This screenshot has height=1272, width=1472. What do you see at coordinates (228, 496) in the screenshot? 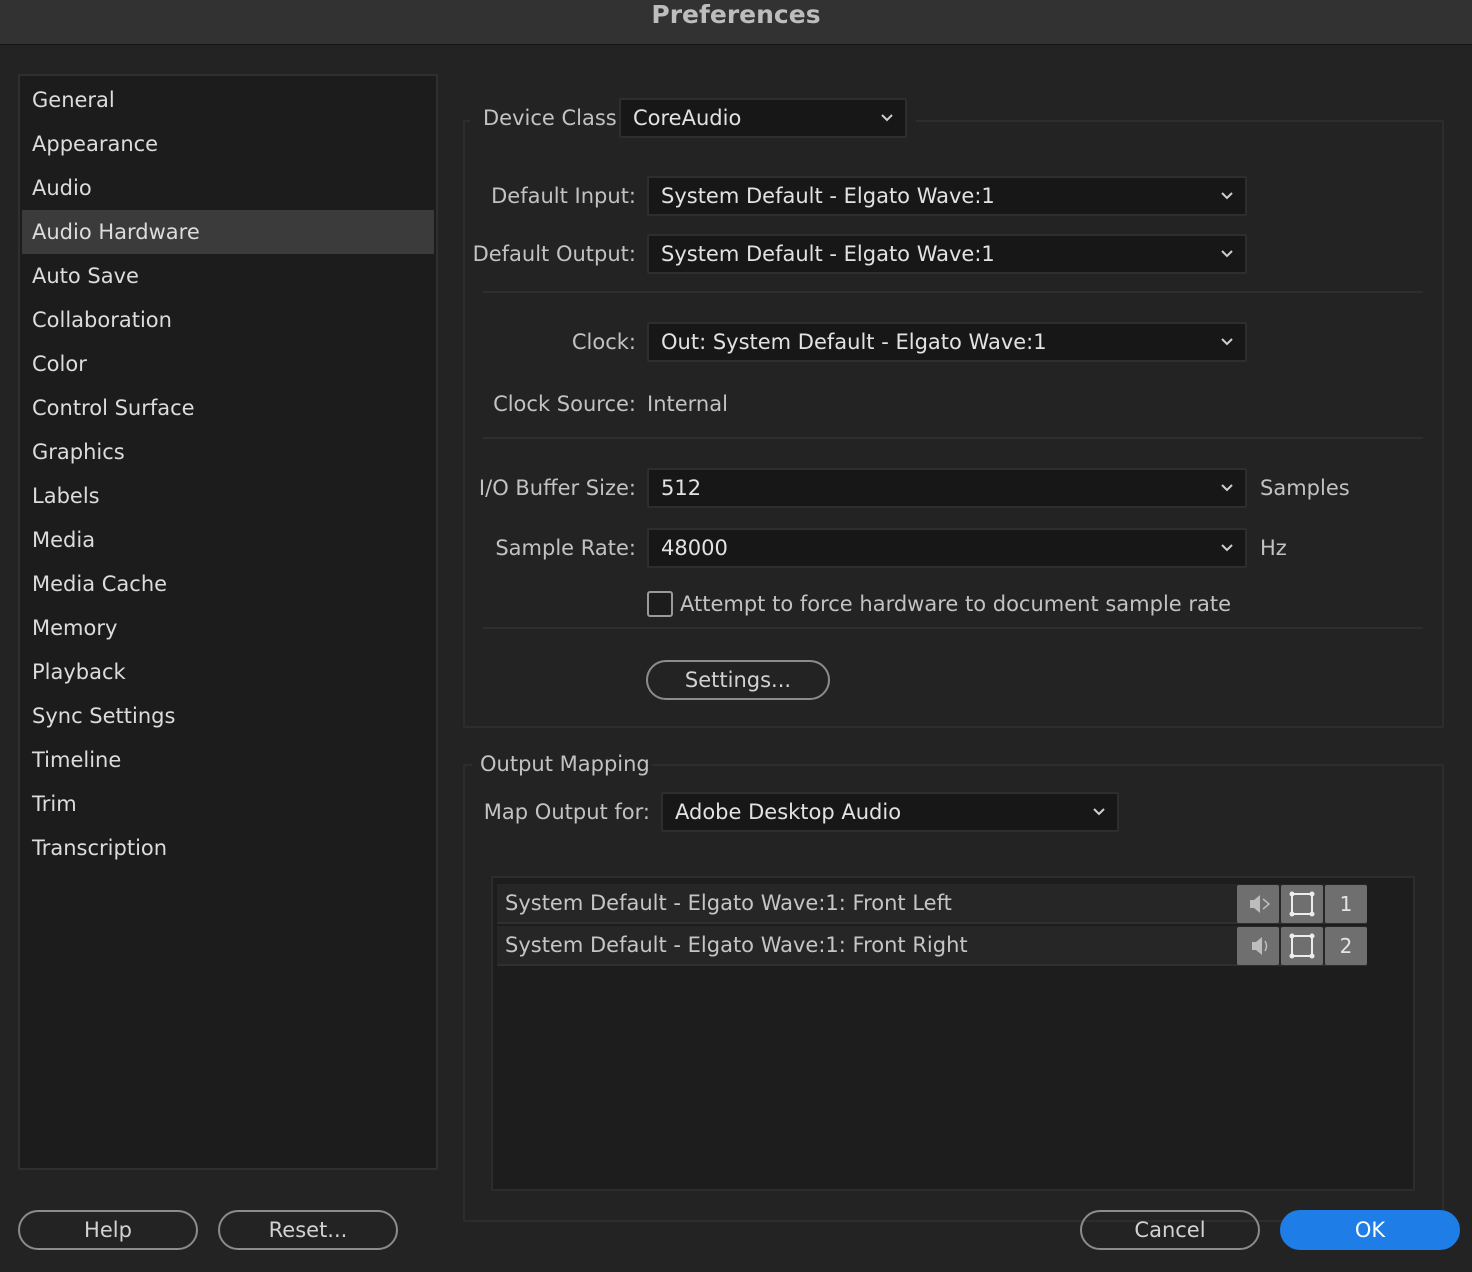
I see `sidebar-item-labels: Labels` at bounding box center [228, 496].